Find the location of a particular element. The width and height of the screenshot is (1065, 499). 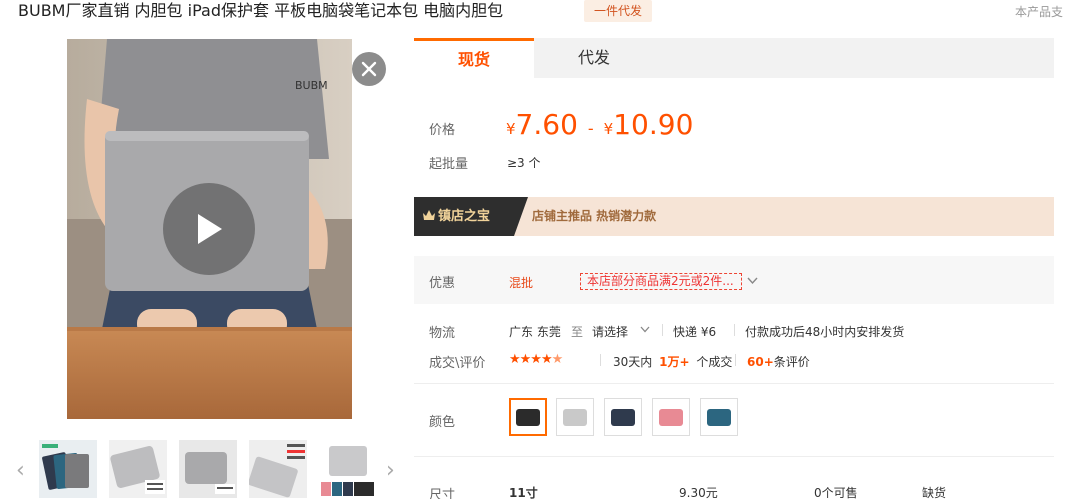

color-option-black is located at coordinates (528, 417).